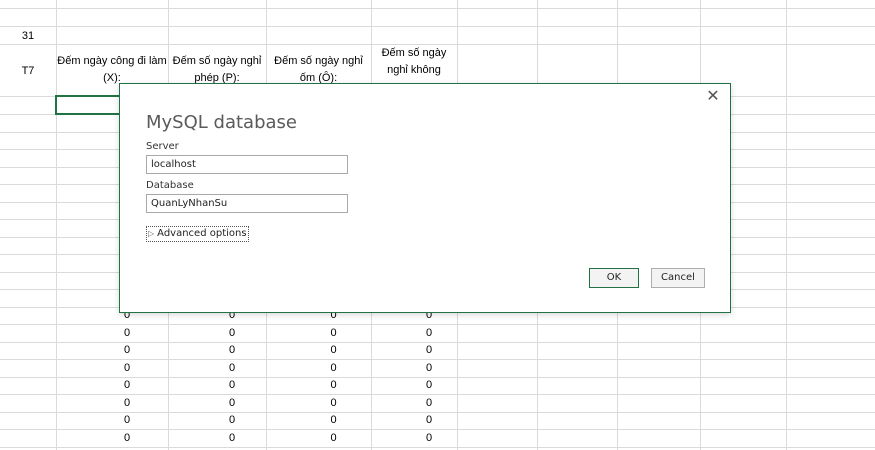 This screenshot has width=875, height=450. I want to click on dialog-title: MySQL database, so click(221, 122).